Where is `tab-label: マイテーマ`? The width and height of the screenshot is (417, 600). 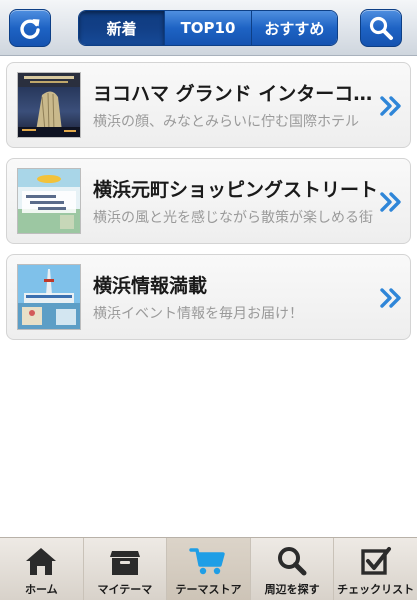
tab-label: マイテーマ is located at coordinates (125, 589).